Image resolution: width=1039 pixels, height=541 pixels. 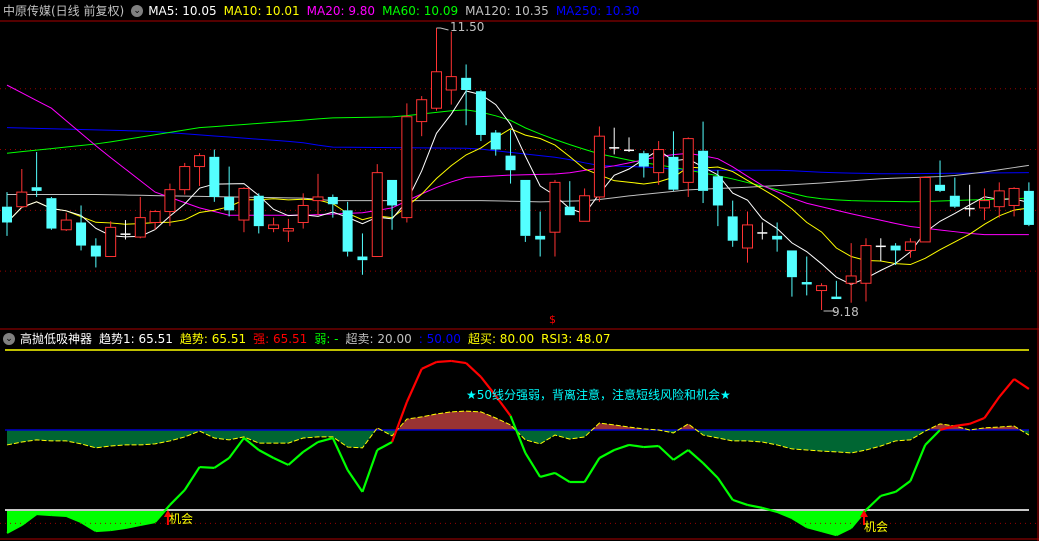 I want to click on weak-value: 弱: -, so click(x=326, y=339).